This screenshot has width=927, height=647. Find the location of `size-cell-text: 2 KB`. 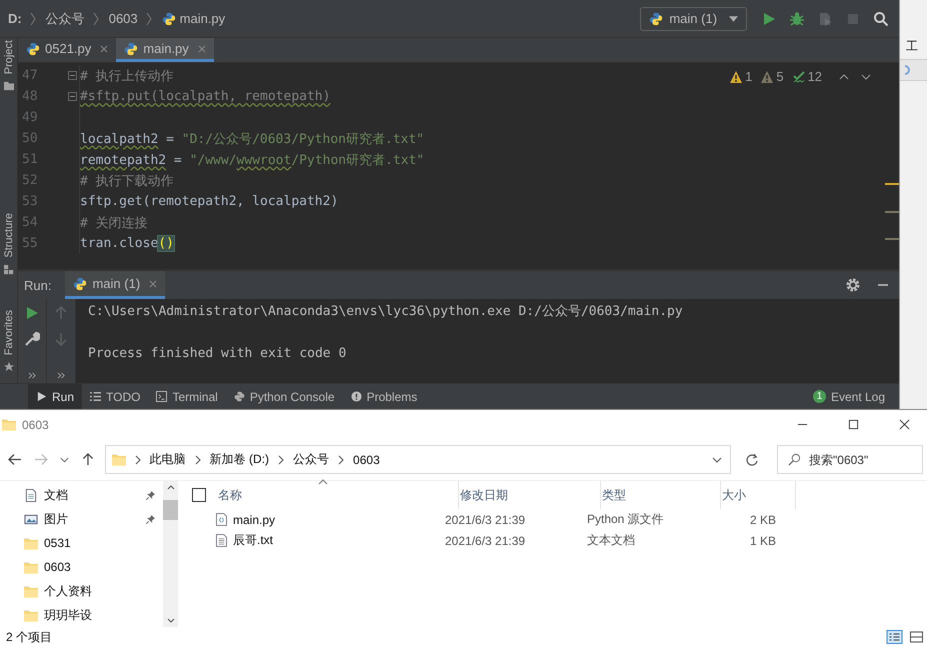

size-cell-text: 2 KB is located at coordinates (762, 519).